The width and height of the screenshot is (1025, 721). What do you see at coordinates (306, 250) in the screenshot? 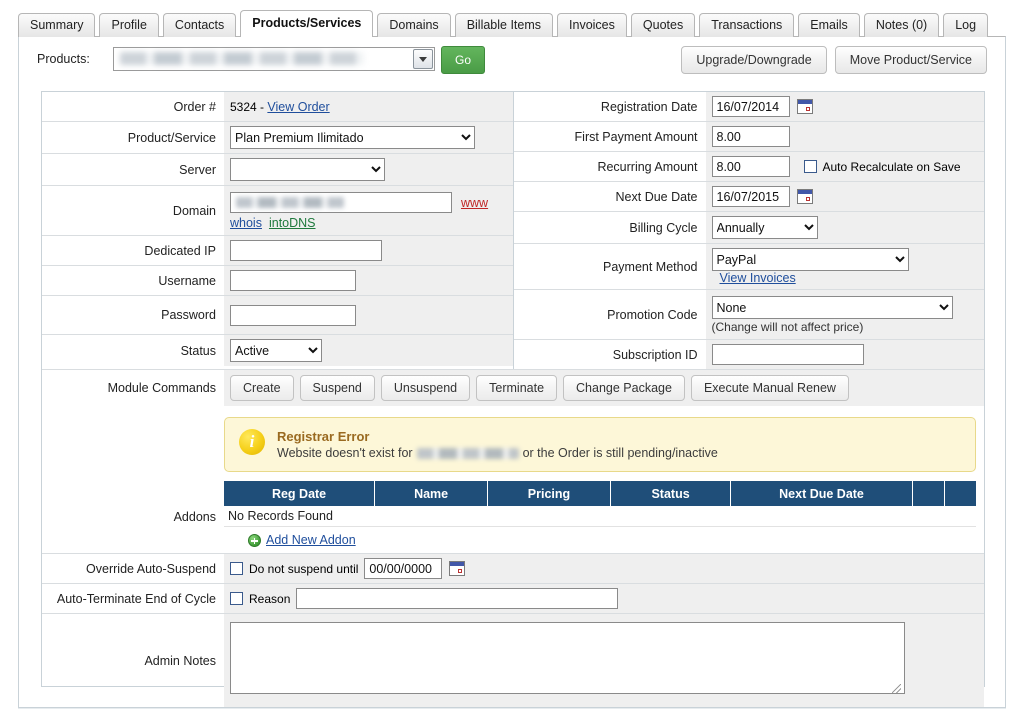
I see `dedicated-ip-input` at bounding box center [306, 250].